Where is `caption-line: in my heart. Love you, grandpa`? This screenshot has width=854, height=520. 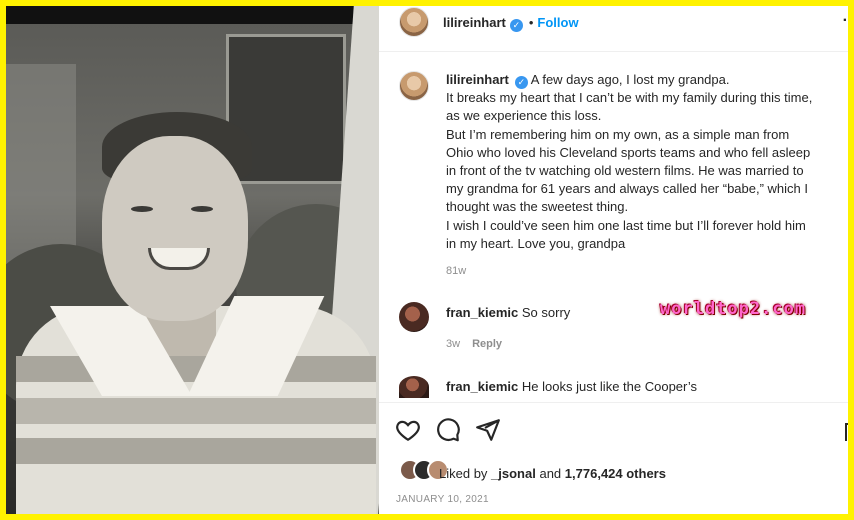
caption-line: in my heart. Love you, grandpa is located at coordinates (536, 243).